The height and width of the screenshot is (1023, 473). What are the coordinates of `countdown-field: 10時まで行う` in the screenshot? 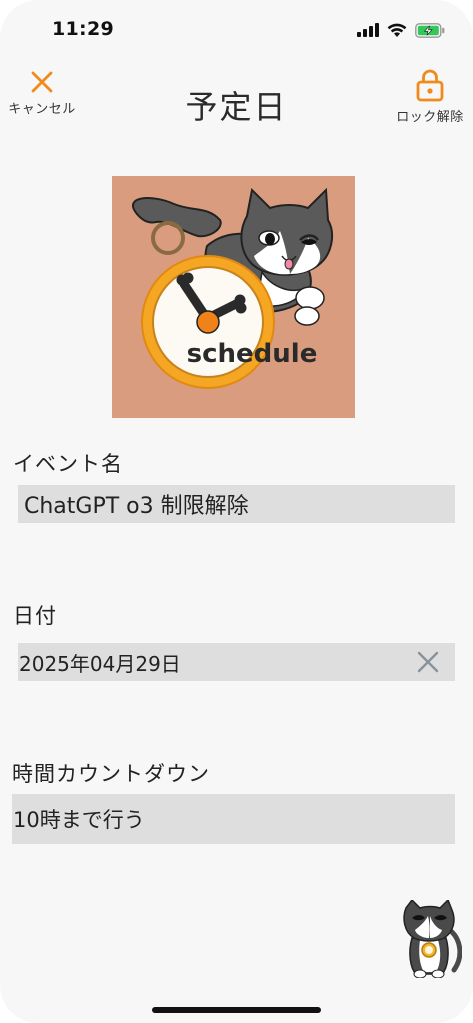 It's located at (233, 819).